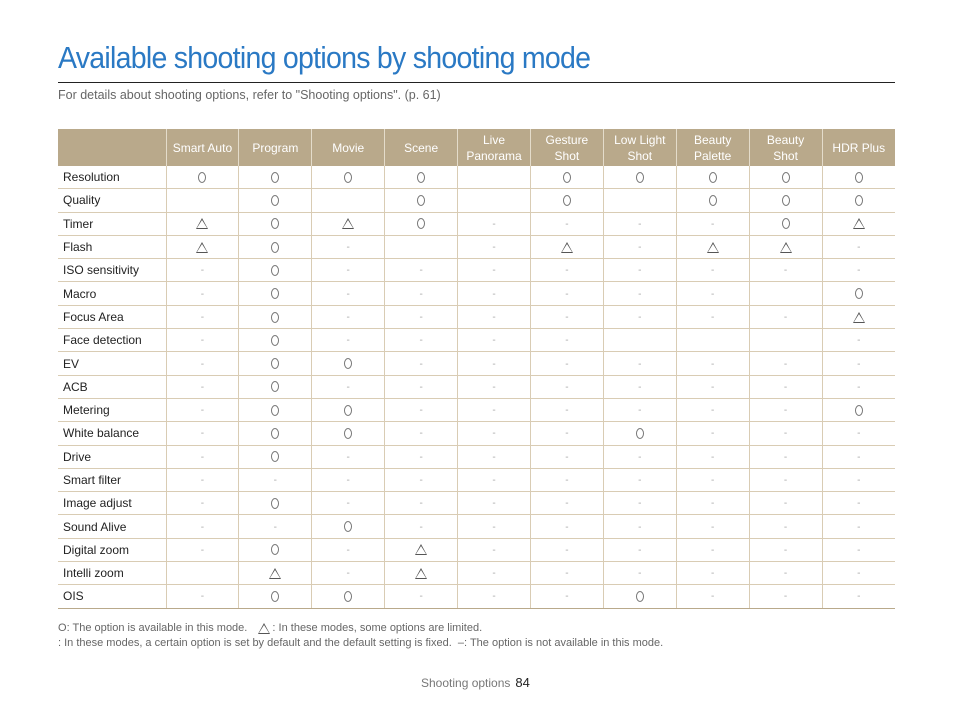  Describe the element at coordinates (112, 433) in the screenshot. I see `row-label: White balance` at that location.